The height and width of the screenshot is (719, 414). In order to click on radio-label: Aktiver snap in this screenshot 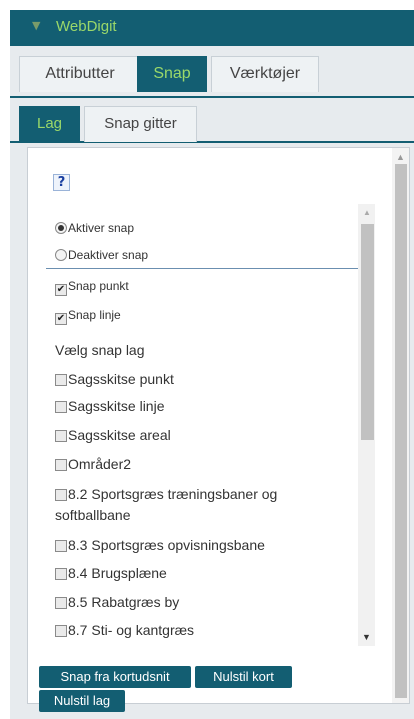, I will do `click(101, 228)`.